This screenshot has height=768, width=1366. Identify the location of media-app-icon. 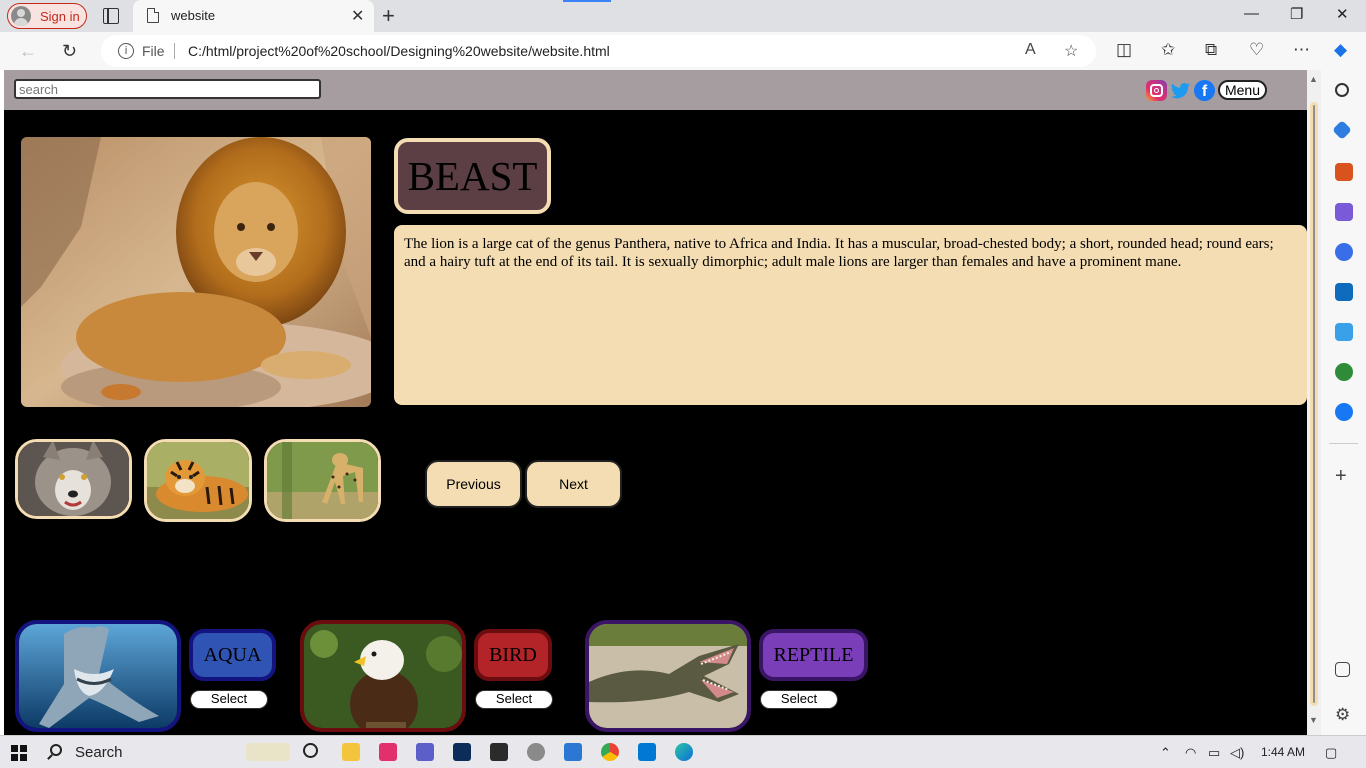
(499, 752).